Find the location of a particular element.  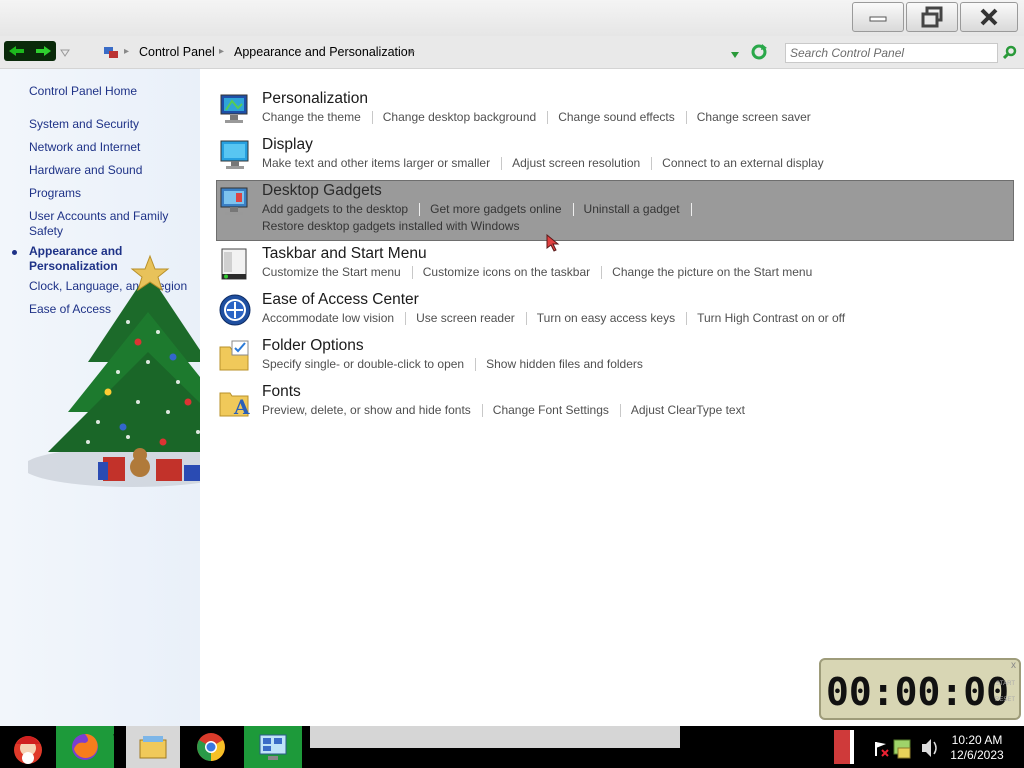

sidebar-item-programs: Programs is located at coordinates (55, 193).